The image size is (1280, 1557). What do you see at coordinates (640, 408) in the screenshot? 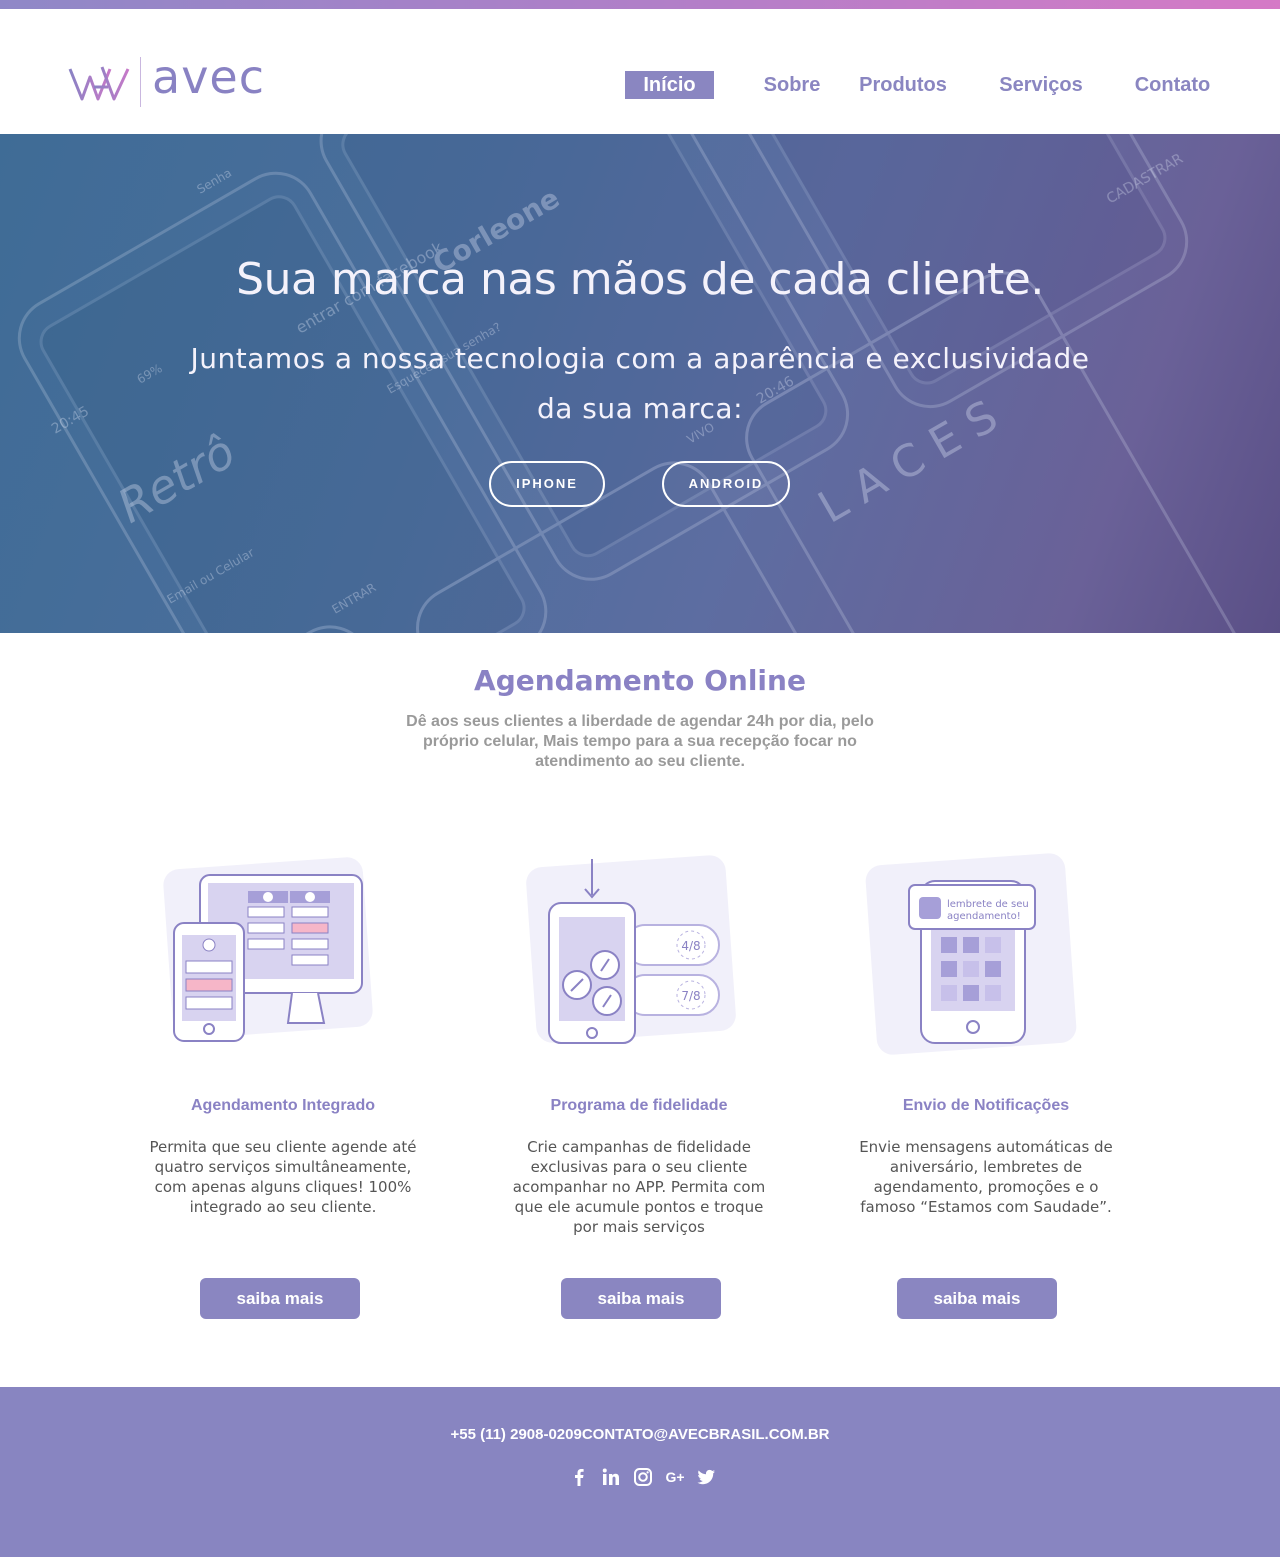
I see `hero-subtitle-line-2: da sua marca:` at bounding box center [640, 408].